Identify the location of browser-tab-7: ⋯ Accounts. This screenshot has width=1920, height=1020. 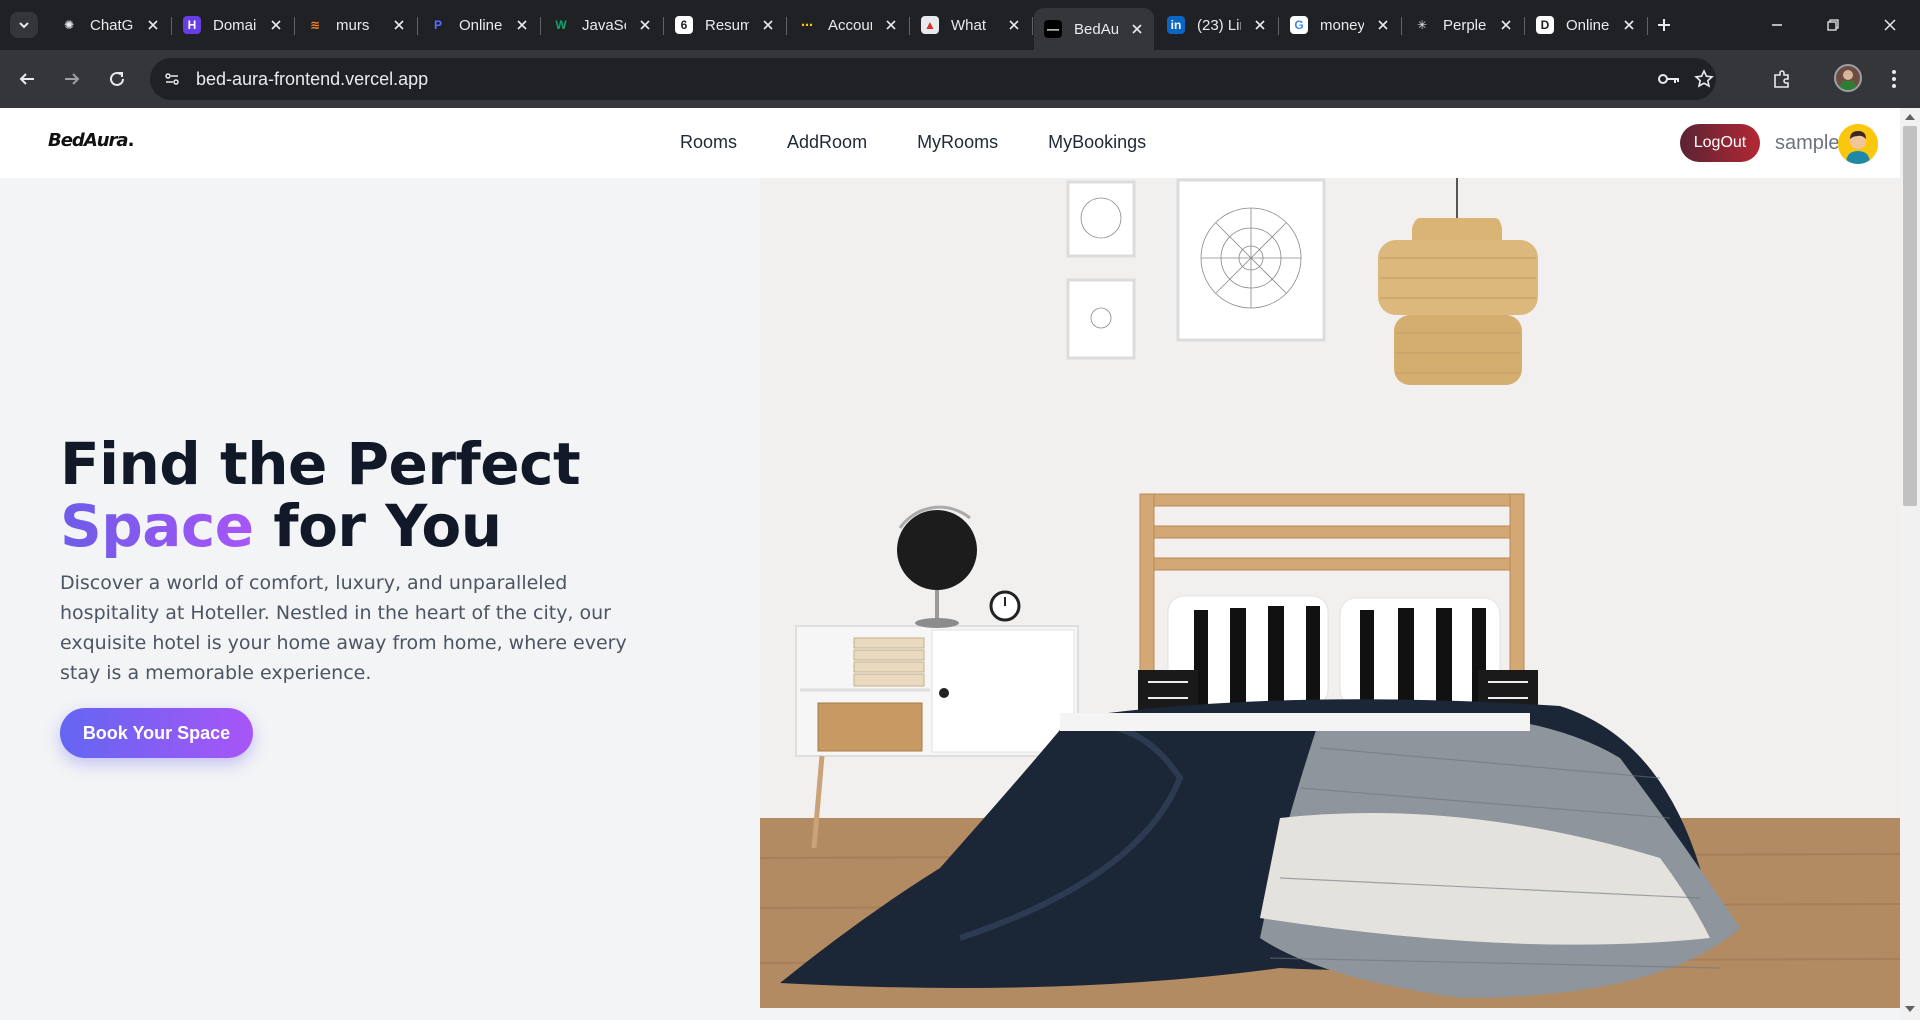
(849, 25).